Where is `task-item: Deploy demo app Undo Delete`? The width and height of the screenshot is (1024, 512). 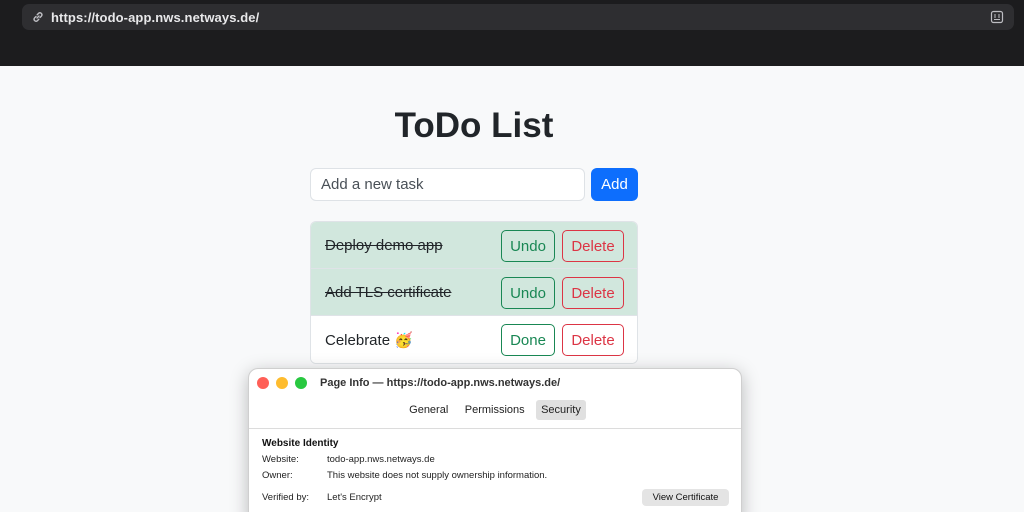
task-item: Deploy demo app Undo Delete is located at coordinates (474, 245).